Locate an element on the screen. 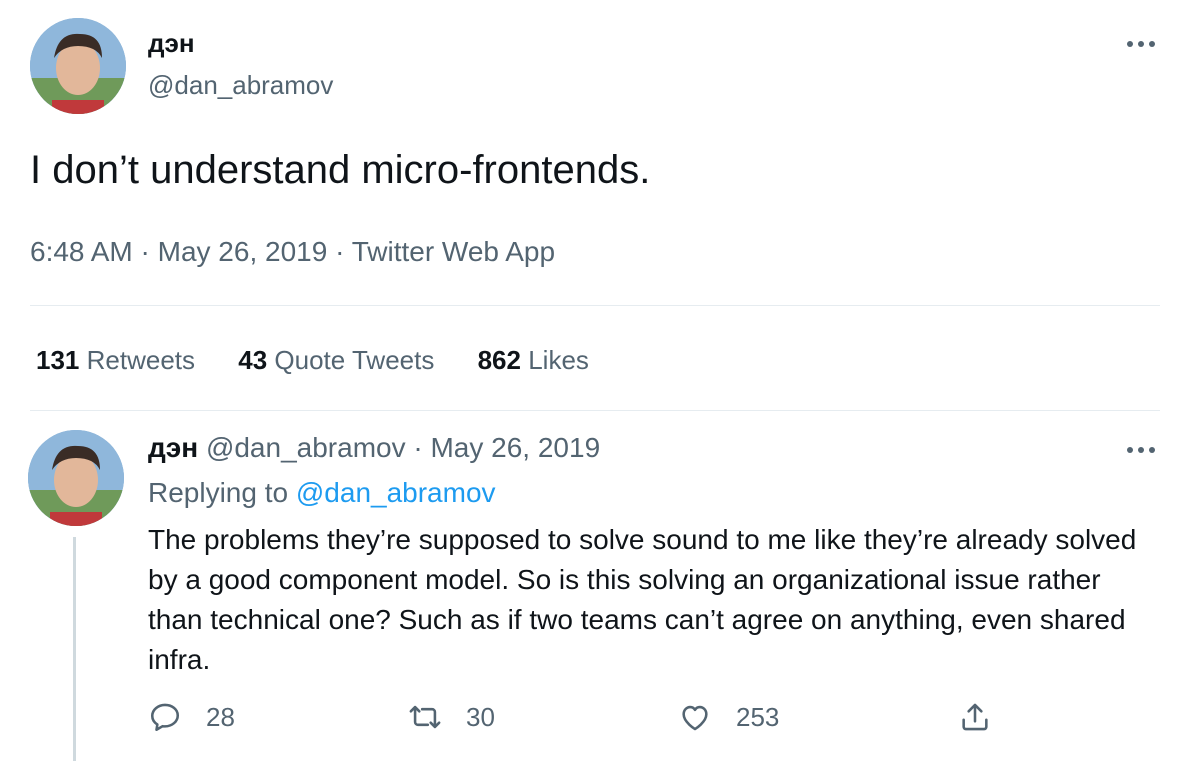 The height and width of the screenshot is (769, 1180). author-avatar is located at coordinates (78, 66).